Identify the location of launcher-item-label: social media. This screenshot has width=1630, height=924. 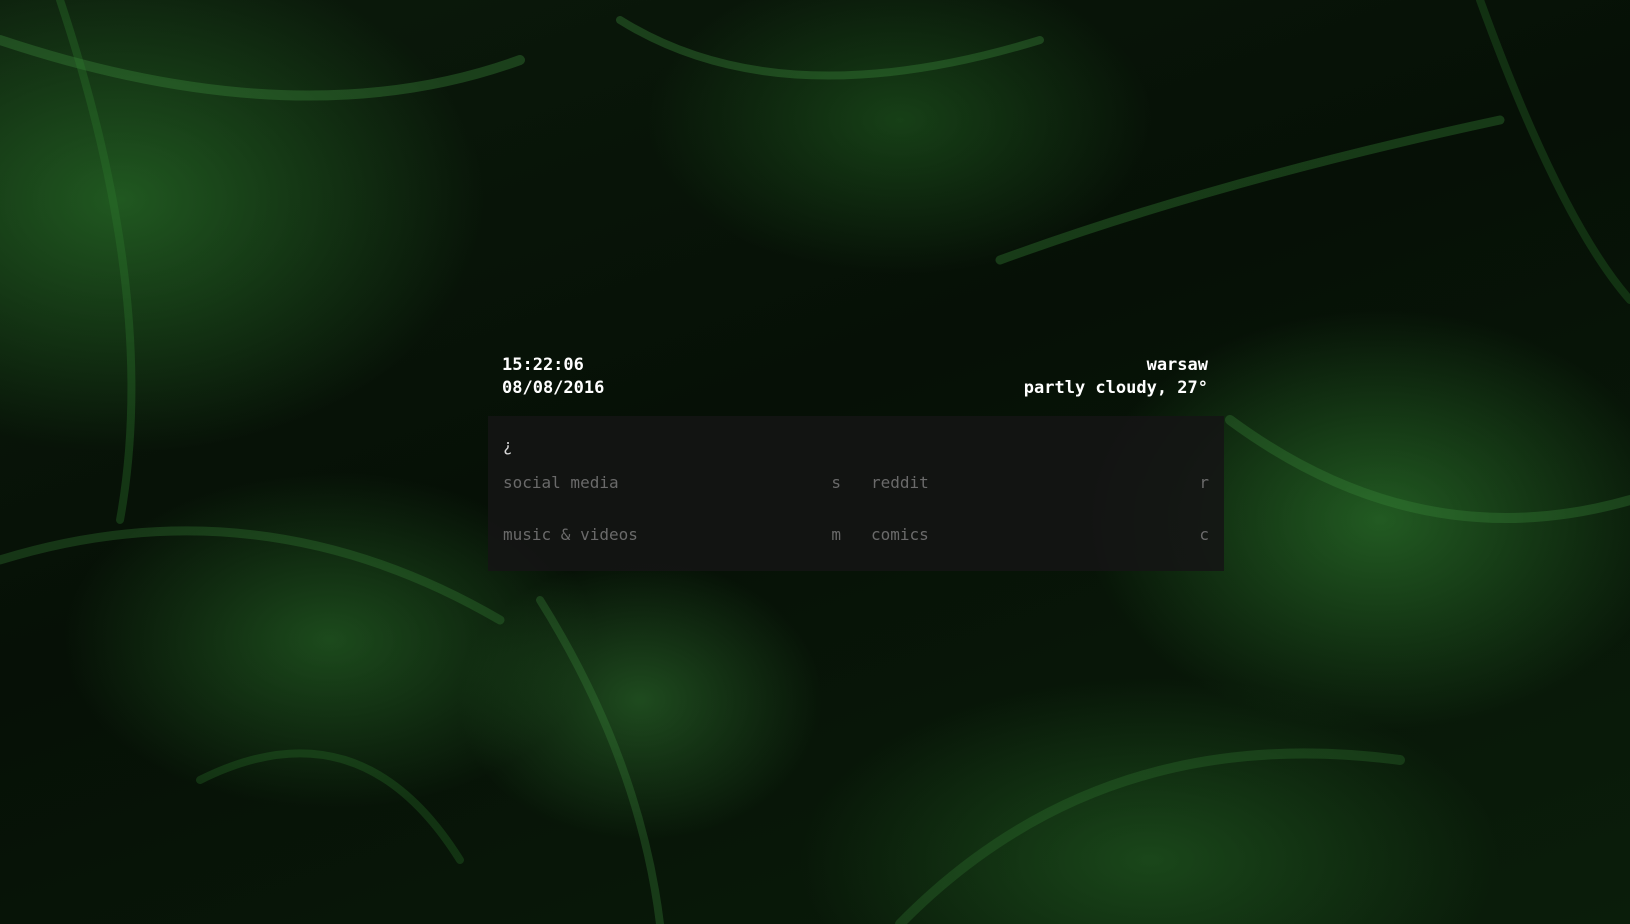
(561, 482).